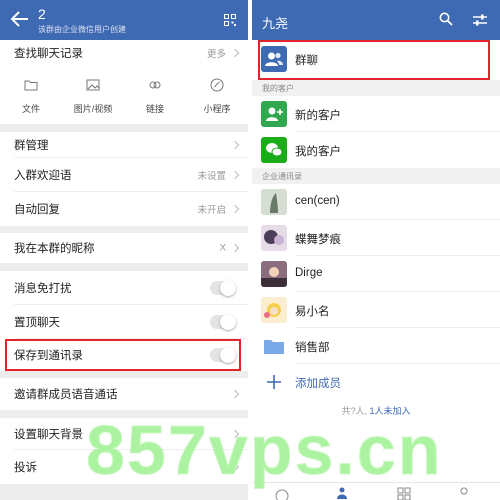  I want to click on message-tab-icon, so click(282, 493).